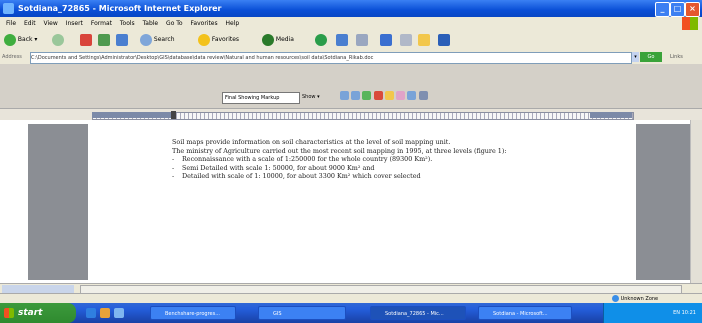  I want to click on mail-button, so click(342, 40).